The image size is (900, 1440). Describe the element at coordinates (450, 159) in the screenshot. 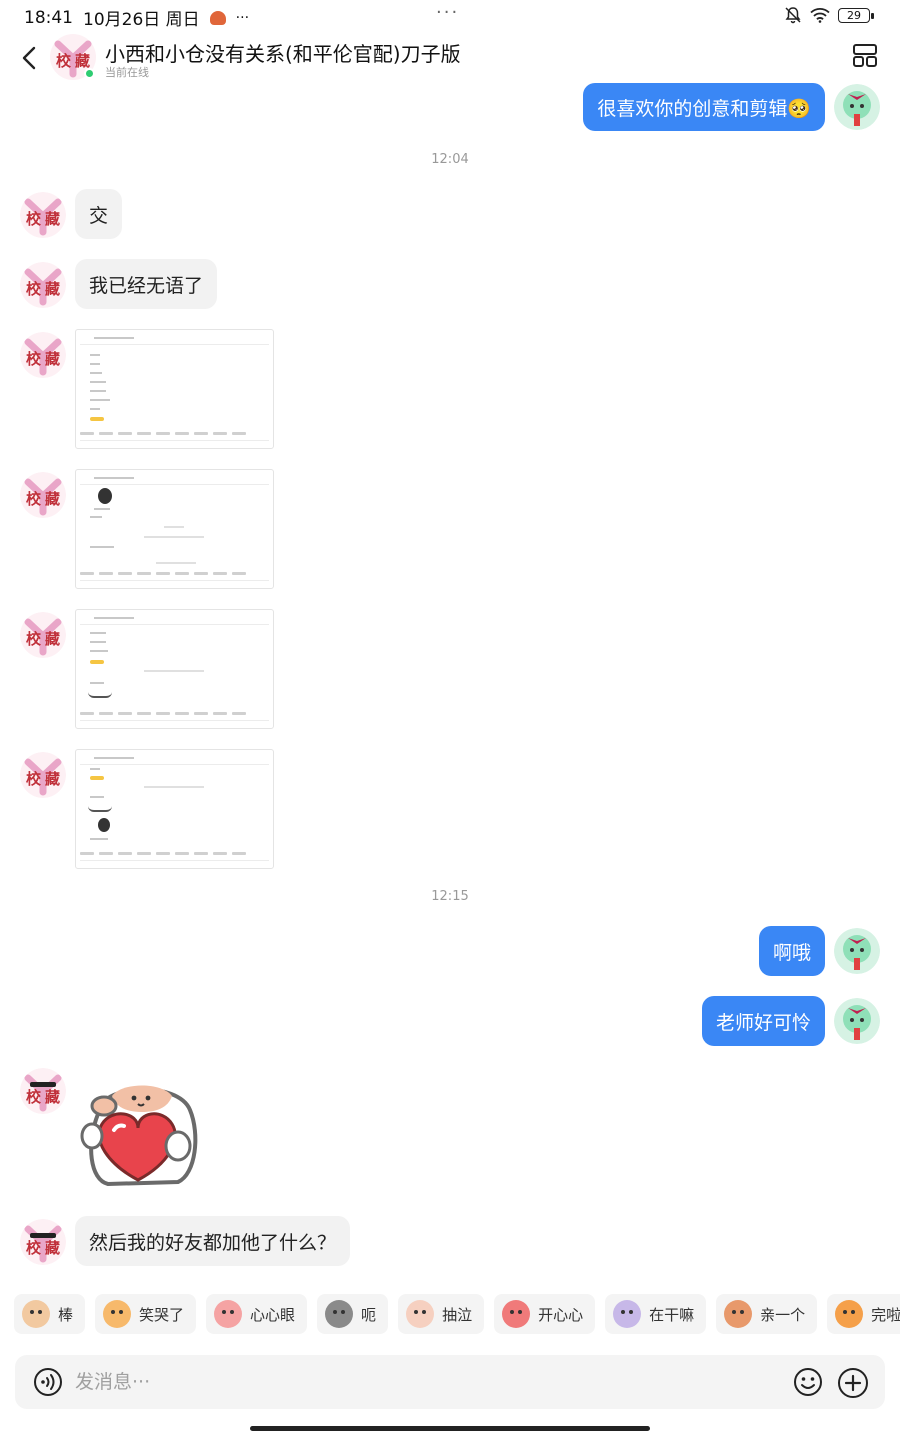

I see `timestamp: 12:04` at that location.